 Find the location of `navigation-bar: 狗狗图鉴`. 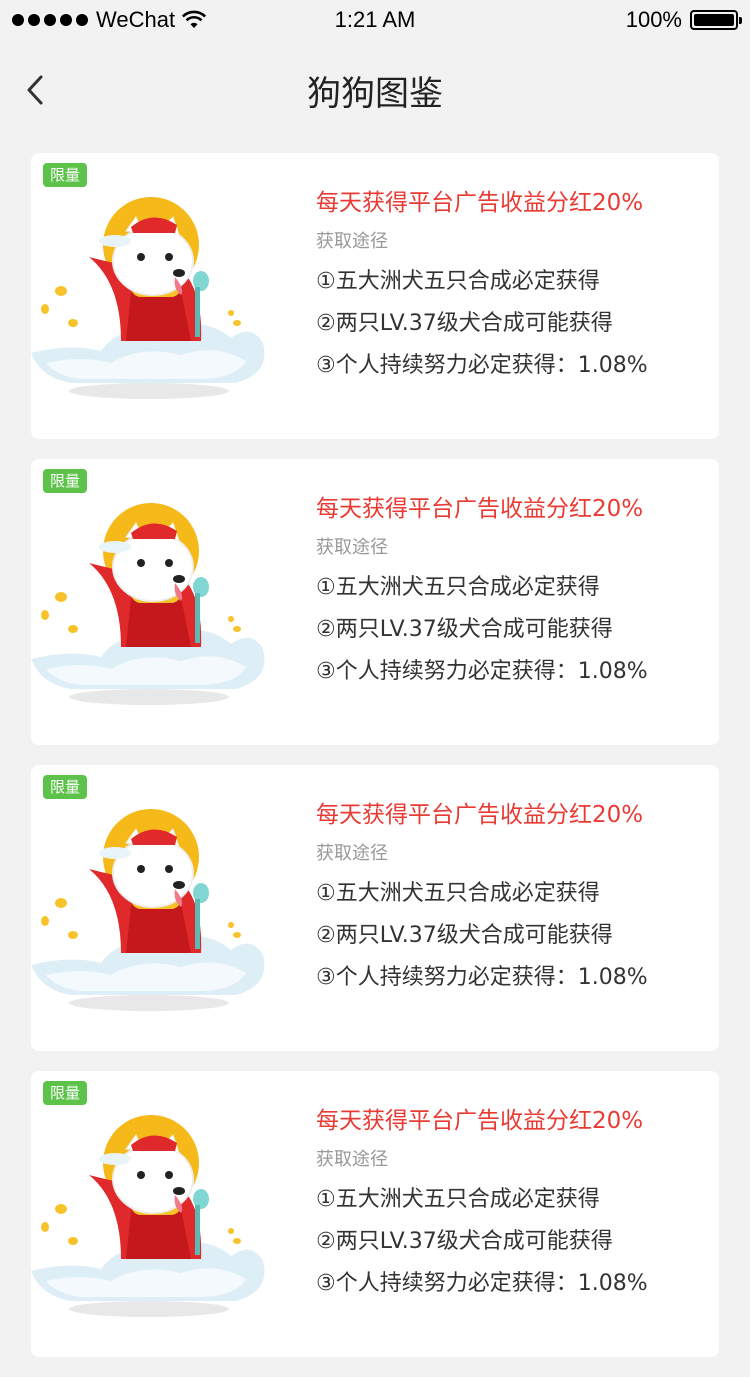

navigation-bar: 狗狗图鉴 is located at coordinates (375, 90).